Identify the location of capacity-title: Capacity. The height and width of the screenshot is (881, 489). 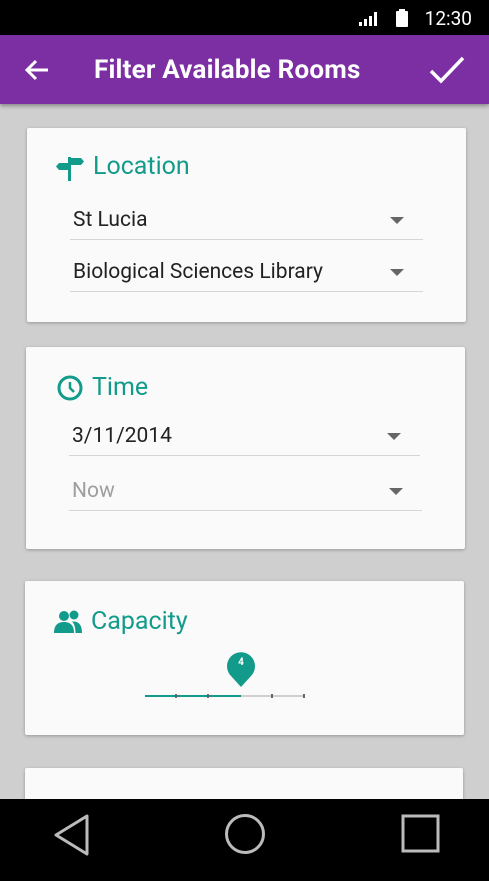
(139, 621).